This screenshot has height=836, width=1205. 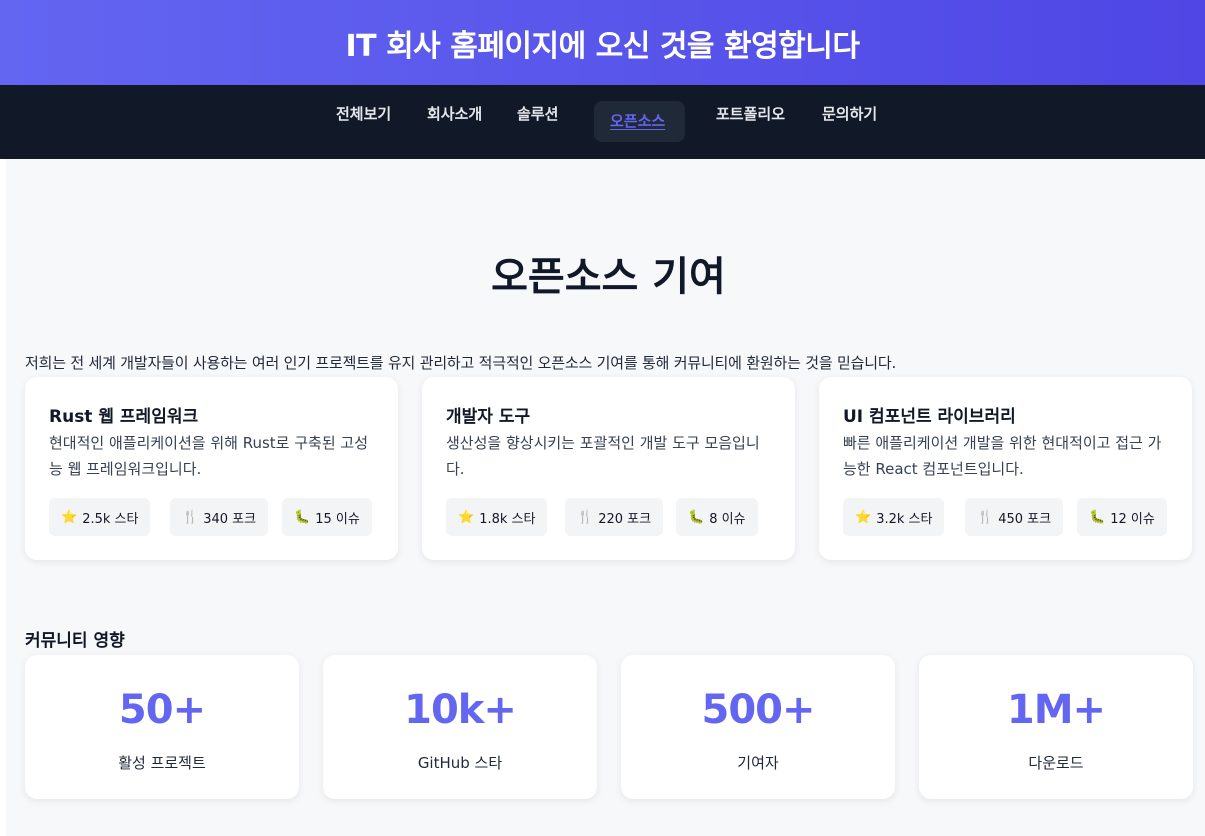 I want to click on metric-label: 다운로드, so click(x=1056, y=763).